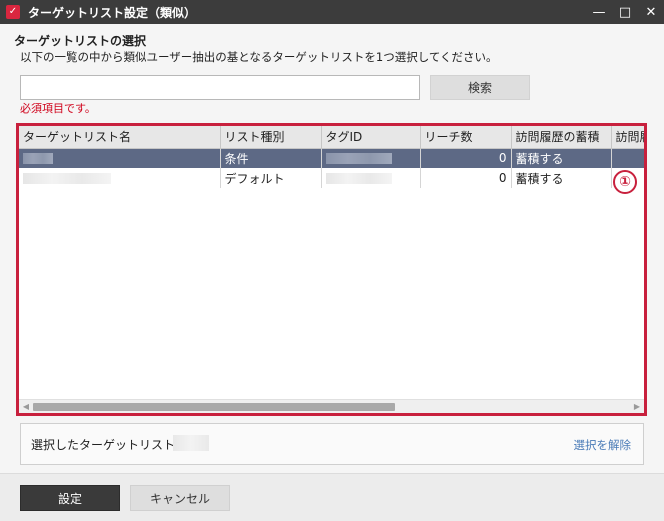 The image size is (664, 521). Describe the element at coordinates (58, 108) in the screenshot. I see `required-error-message: 必須項目です。` at that location.